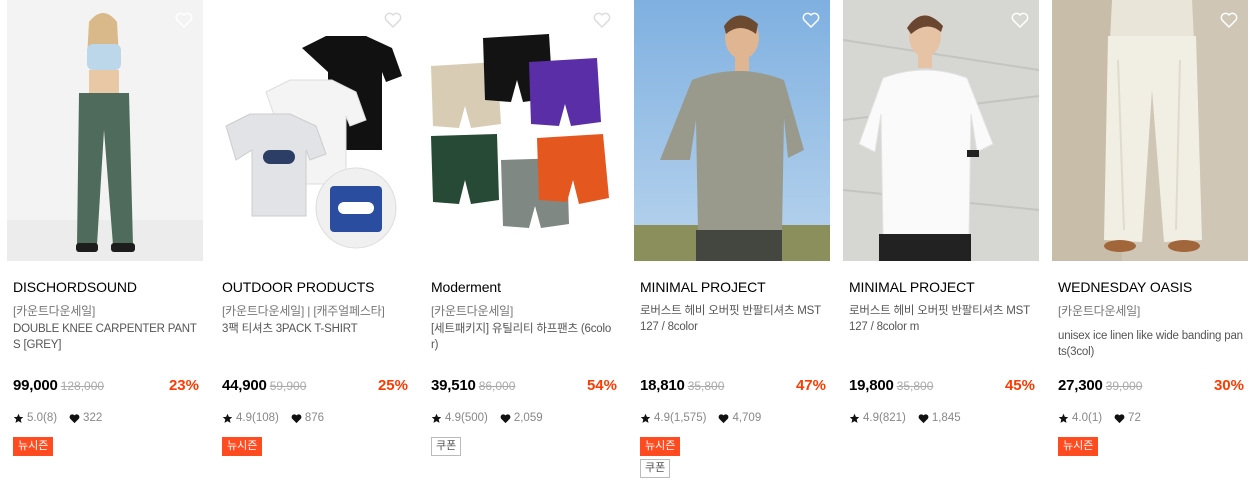 The image size is (1253, 482). Describe the element at coordinates (1080, 385) in the screenshot. I see `sale-price: 27,300` at that location.